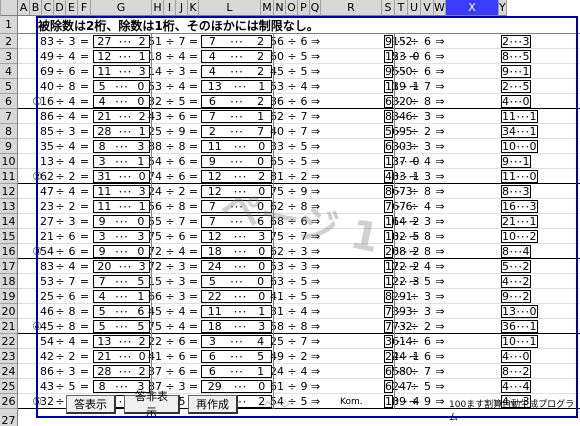 This screenshot has width=580, height=426. I want to click on row-header-23: 23, so click(9, 356).